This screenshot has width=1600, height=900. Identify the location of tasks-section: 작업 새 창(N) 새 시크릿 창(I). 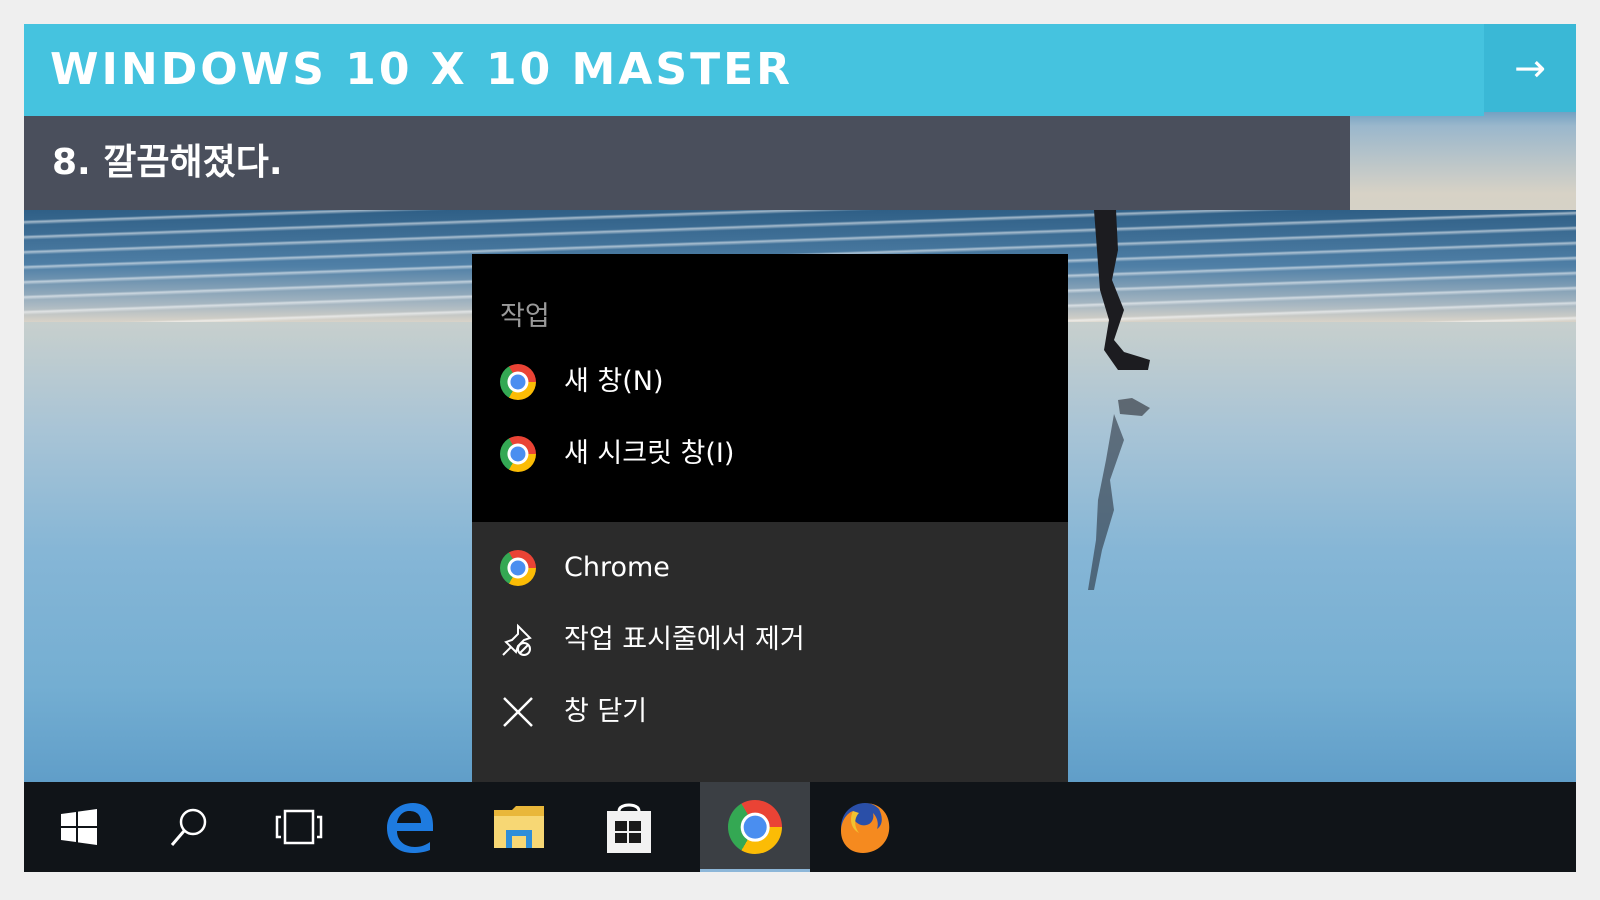
(770, 388).